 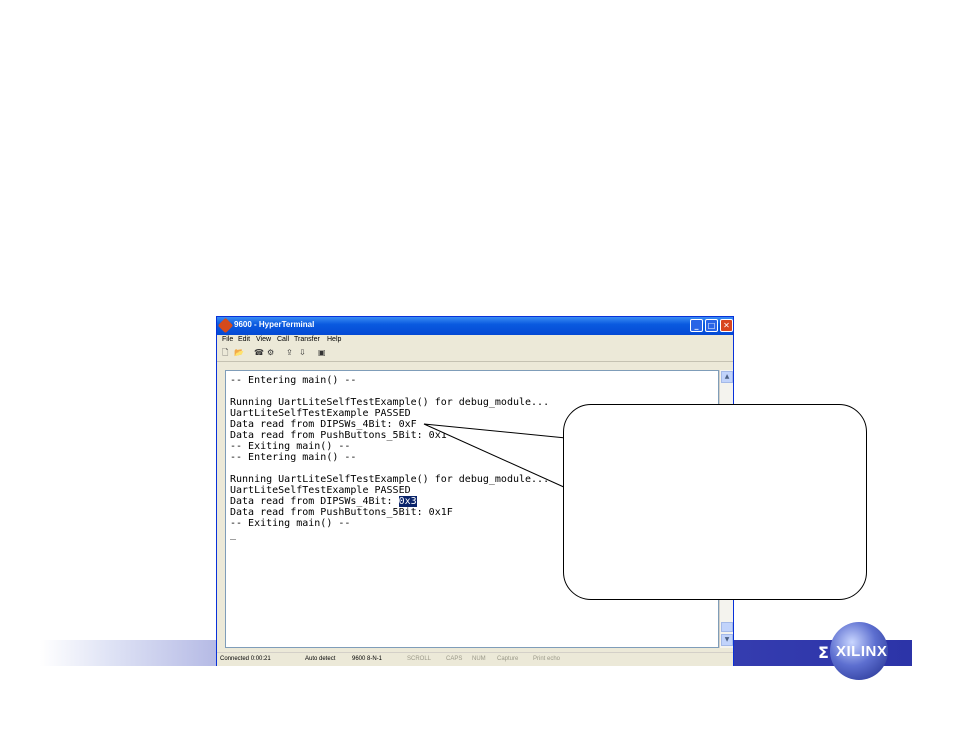 I want to click on scroll-thumb, so click(x=727, y=627).